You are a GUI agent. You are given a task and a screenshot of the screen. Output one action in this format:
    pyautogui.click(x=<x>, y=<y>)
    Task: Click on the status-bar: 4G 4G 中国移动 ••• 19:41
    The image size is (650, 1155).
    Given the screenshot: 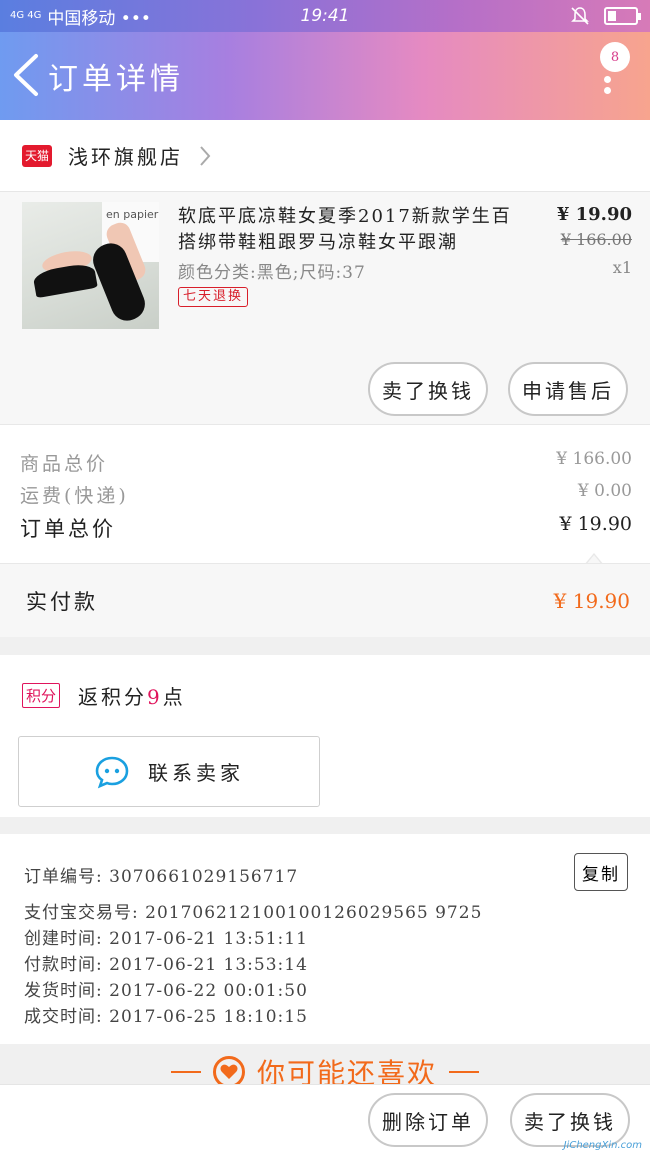 What is the action you would take?
    pyautogui.click(x=325, y=16)
    